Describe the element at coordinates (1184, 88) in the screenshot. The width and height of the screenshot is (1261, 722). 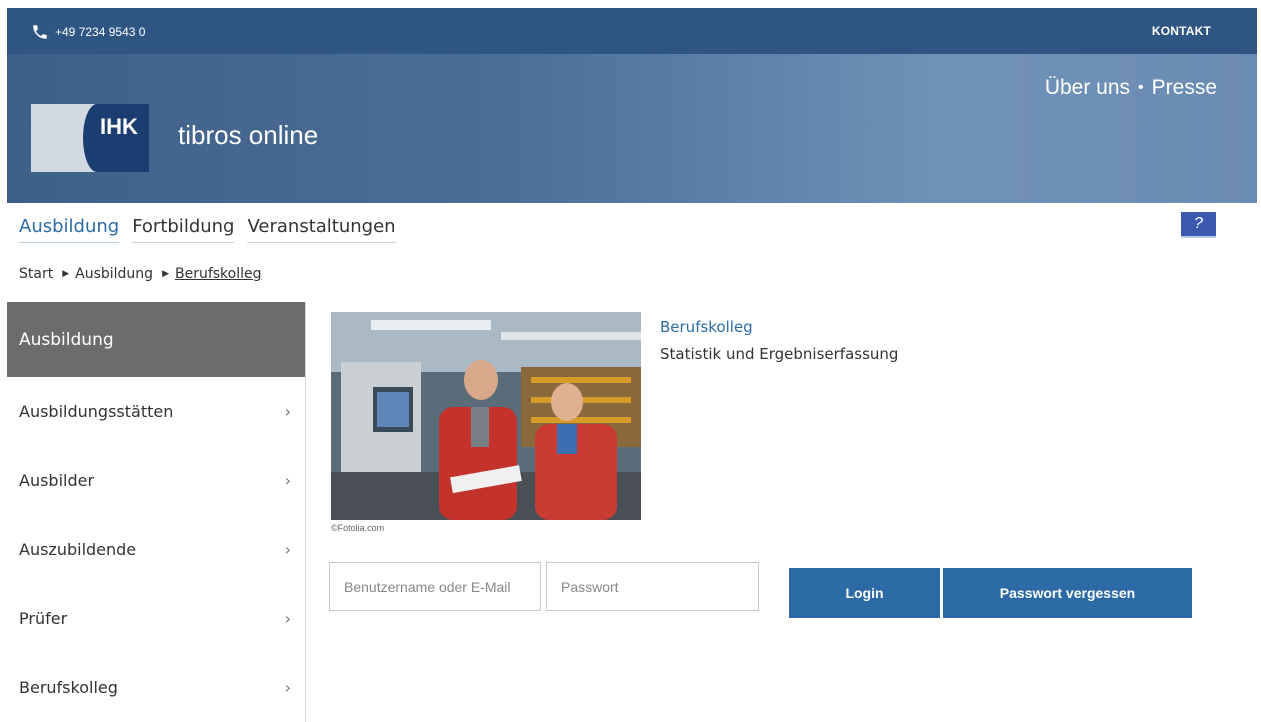
I see `press-link: Presse` at that location.